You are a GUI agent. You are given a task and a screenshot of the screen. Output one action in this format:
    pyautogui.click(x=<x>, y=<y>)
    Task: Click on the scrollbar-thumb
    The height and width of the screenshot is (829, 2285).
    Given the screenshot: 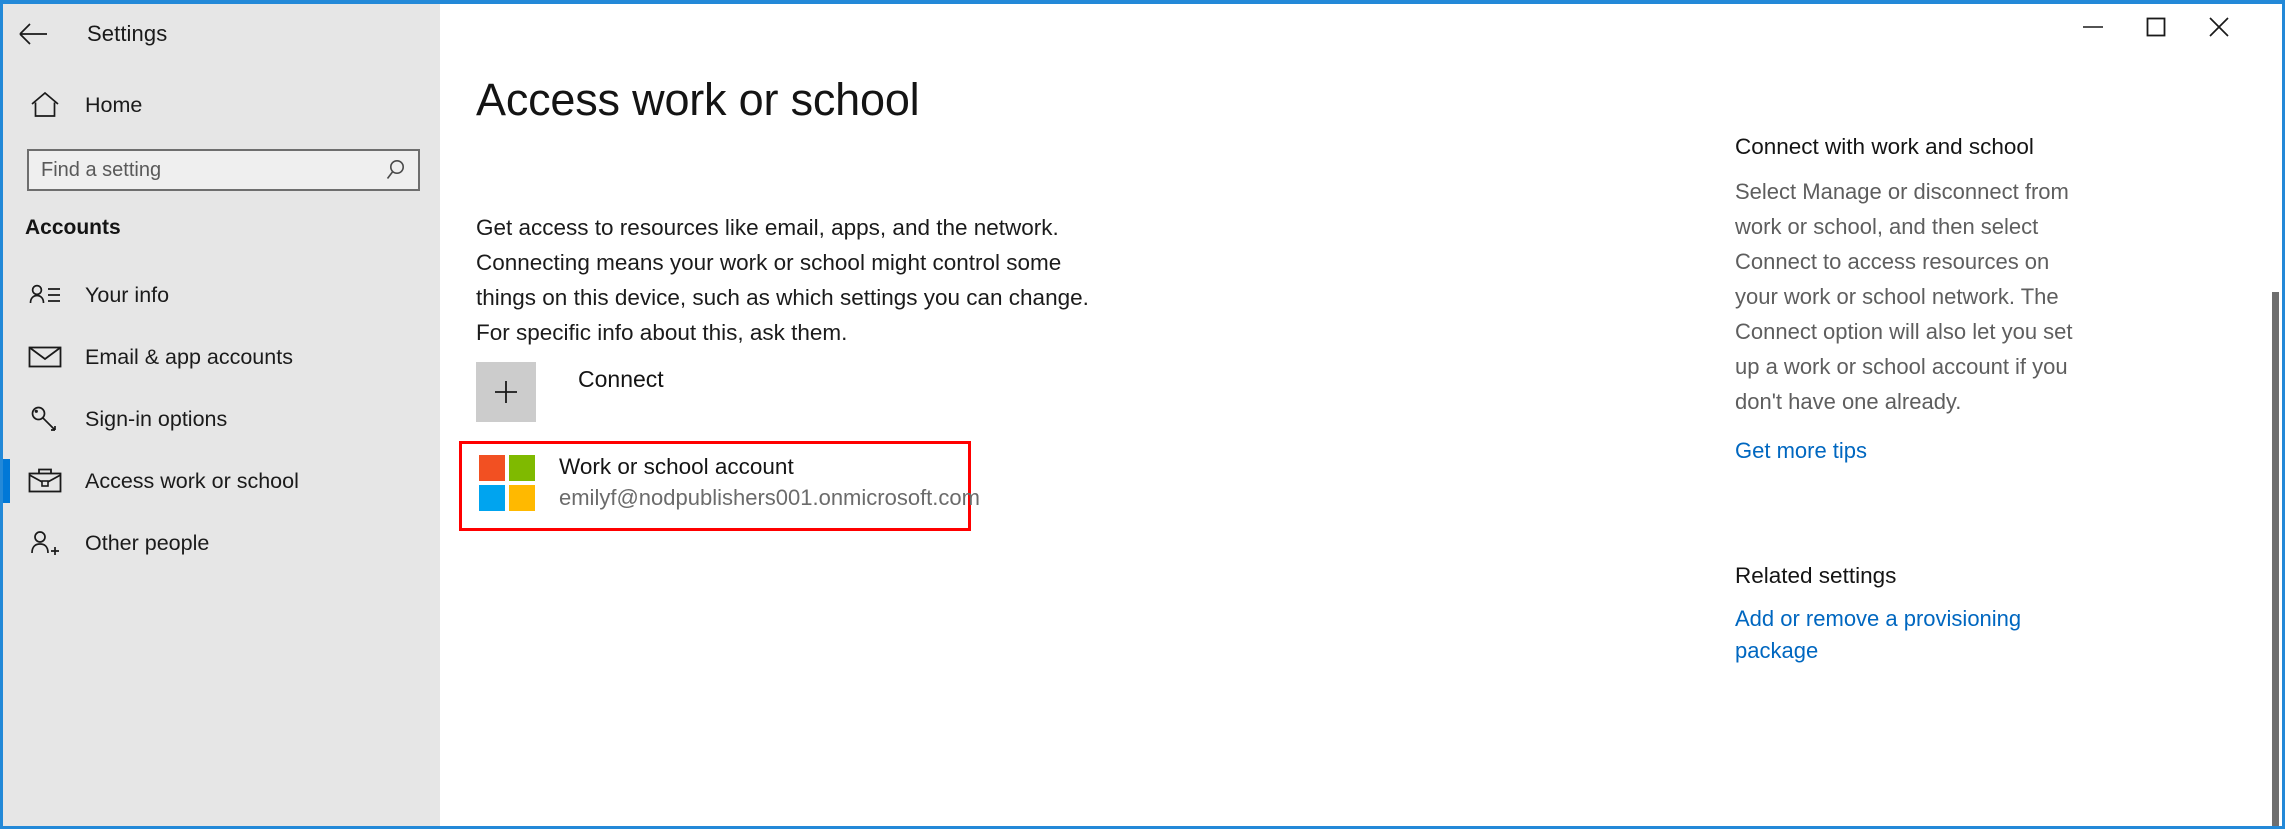 What is the action you would take?
    pyautogui.click(x=2275, y=559)
    